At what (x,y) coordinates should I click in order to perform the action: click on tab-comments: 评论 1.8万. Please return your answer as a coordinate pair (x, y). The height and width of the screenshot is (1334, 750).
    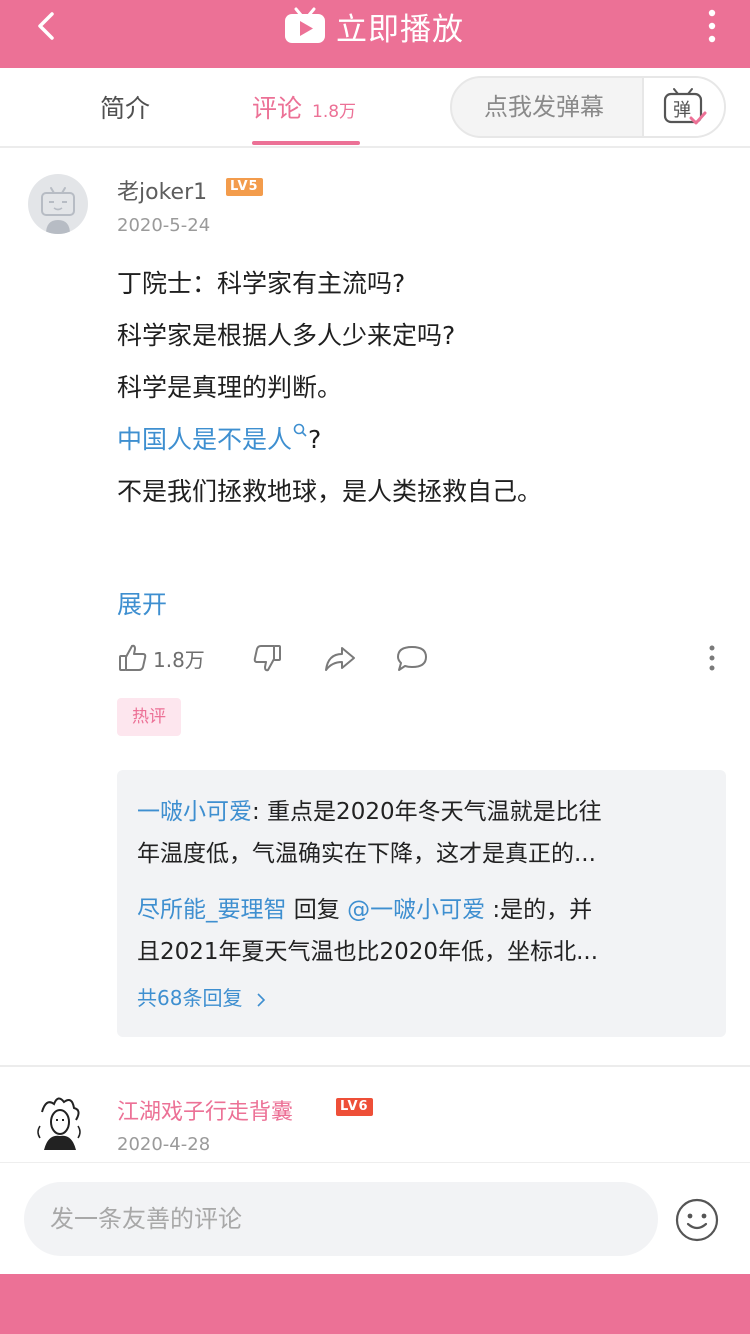
    Looking at the image, I should click on (304, 107).